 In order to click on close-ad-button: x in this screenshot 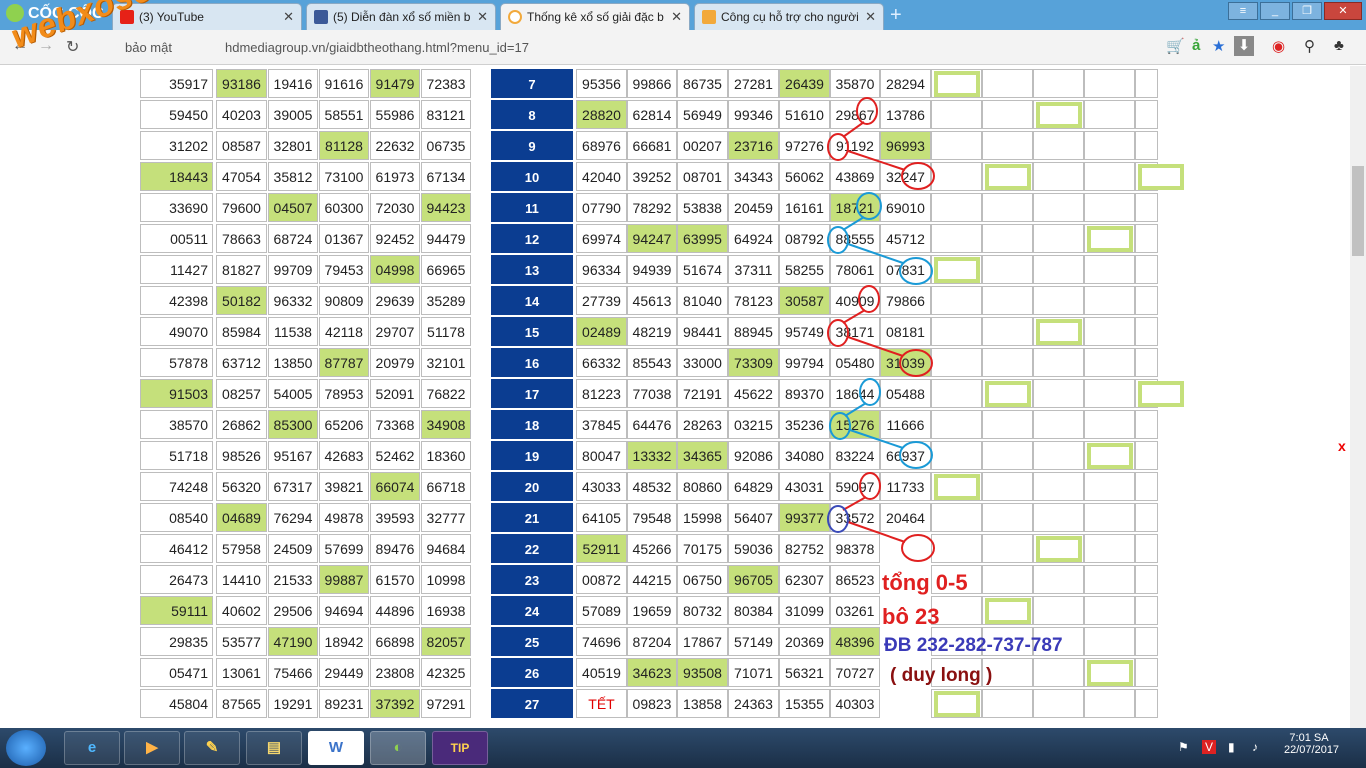, I will do `click(1342, 446)`.